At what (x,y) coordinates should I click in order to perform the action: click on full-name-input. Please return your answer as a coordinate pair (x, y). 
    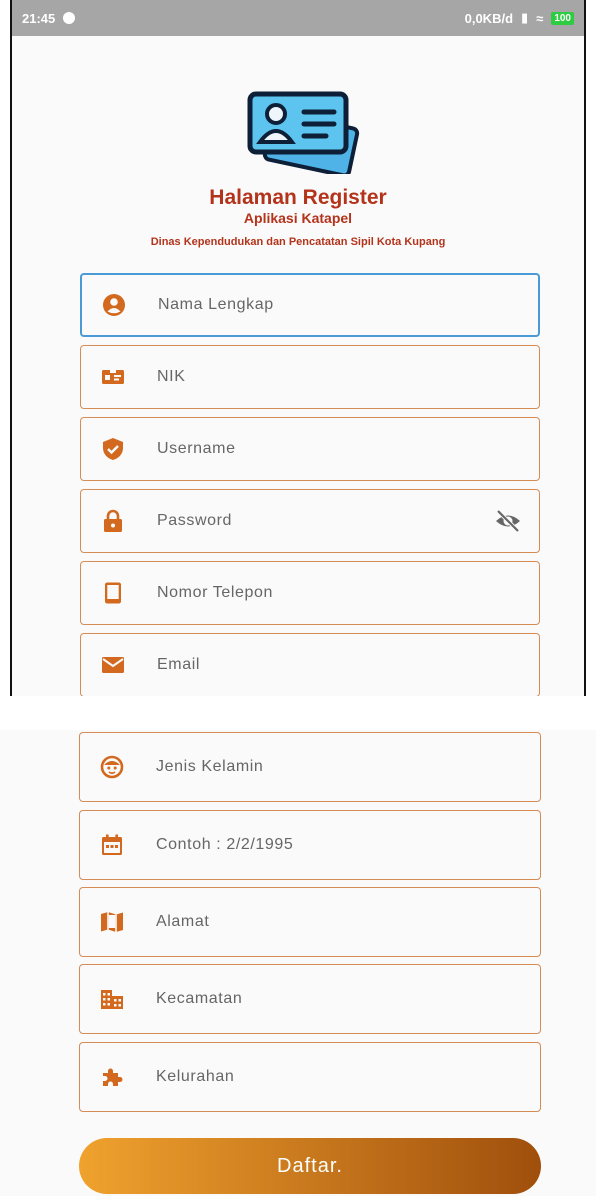
    Looking at the image, I should click on (348, 305).